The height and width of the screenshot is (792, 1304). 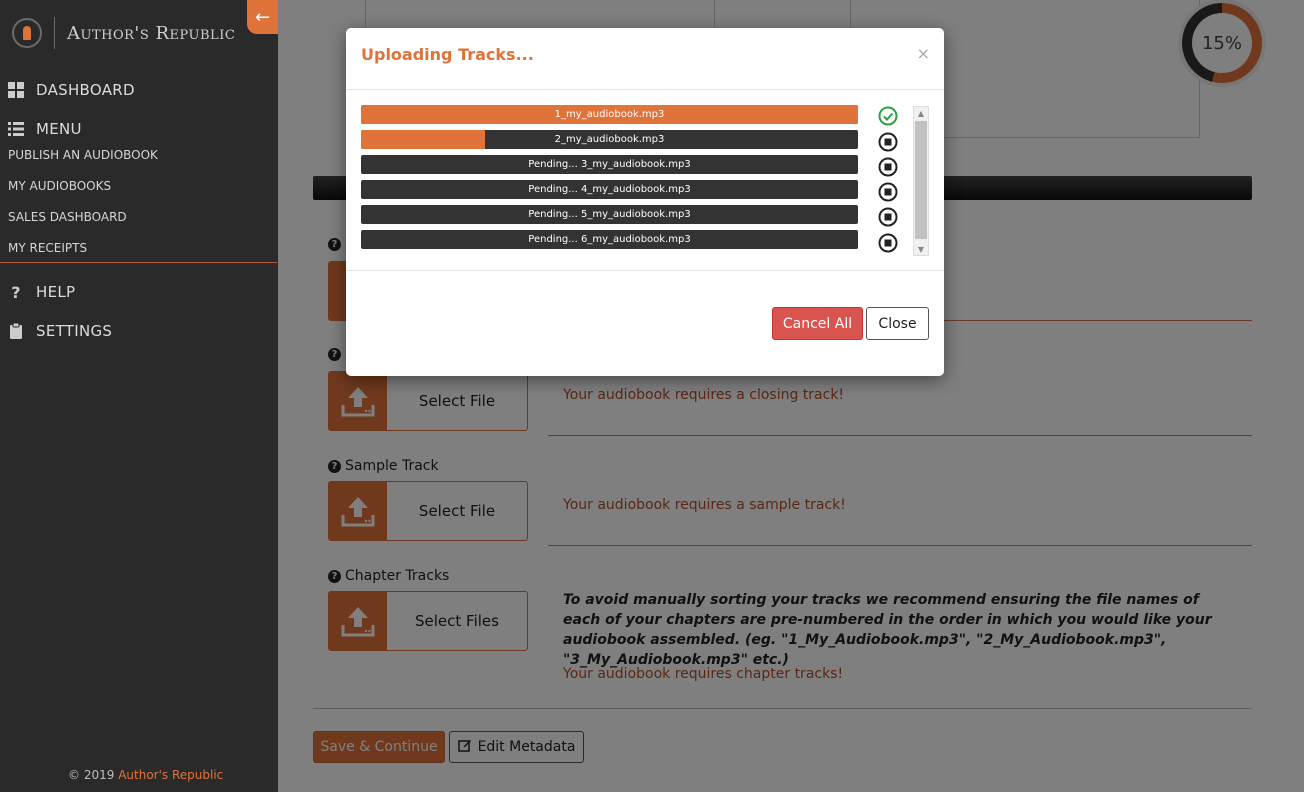 I want to click on cancel-all-button: Cancel All, so click(x=817, y=323).